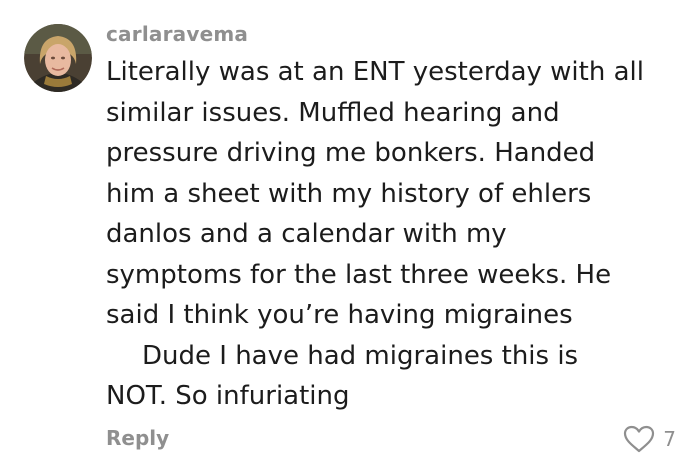 The height and width of the screenshot is (471, 700). I want to click on comment-text-line: NOT. So infuriating, so click(228, 396).